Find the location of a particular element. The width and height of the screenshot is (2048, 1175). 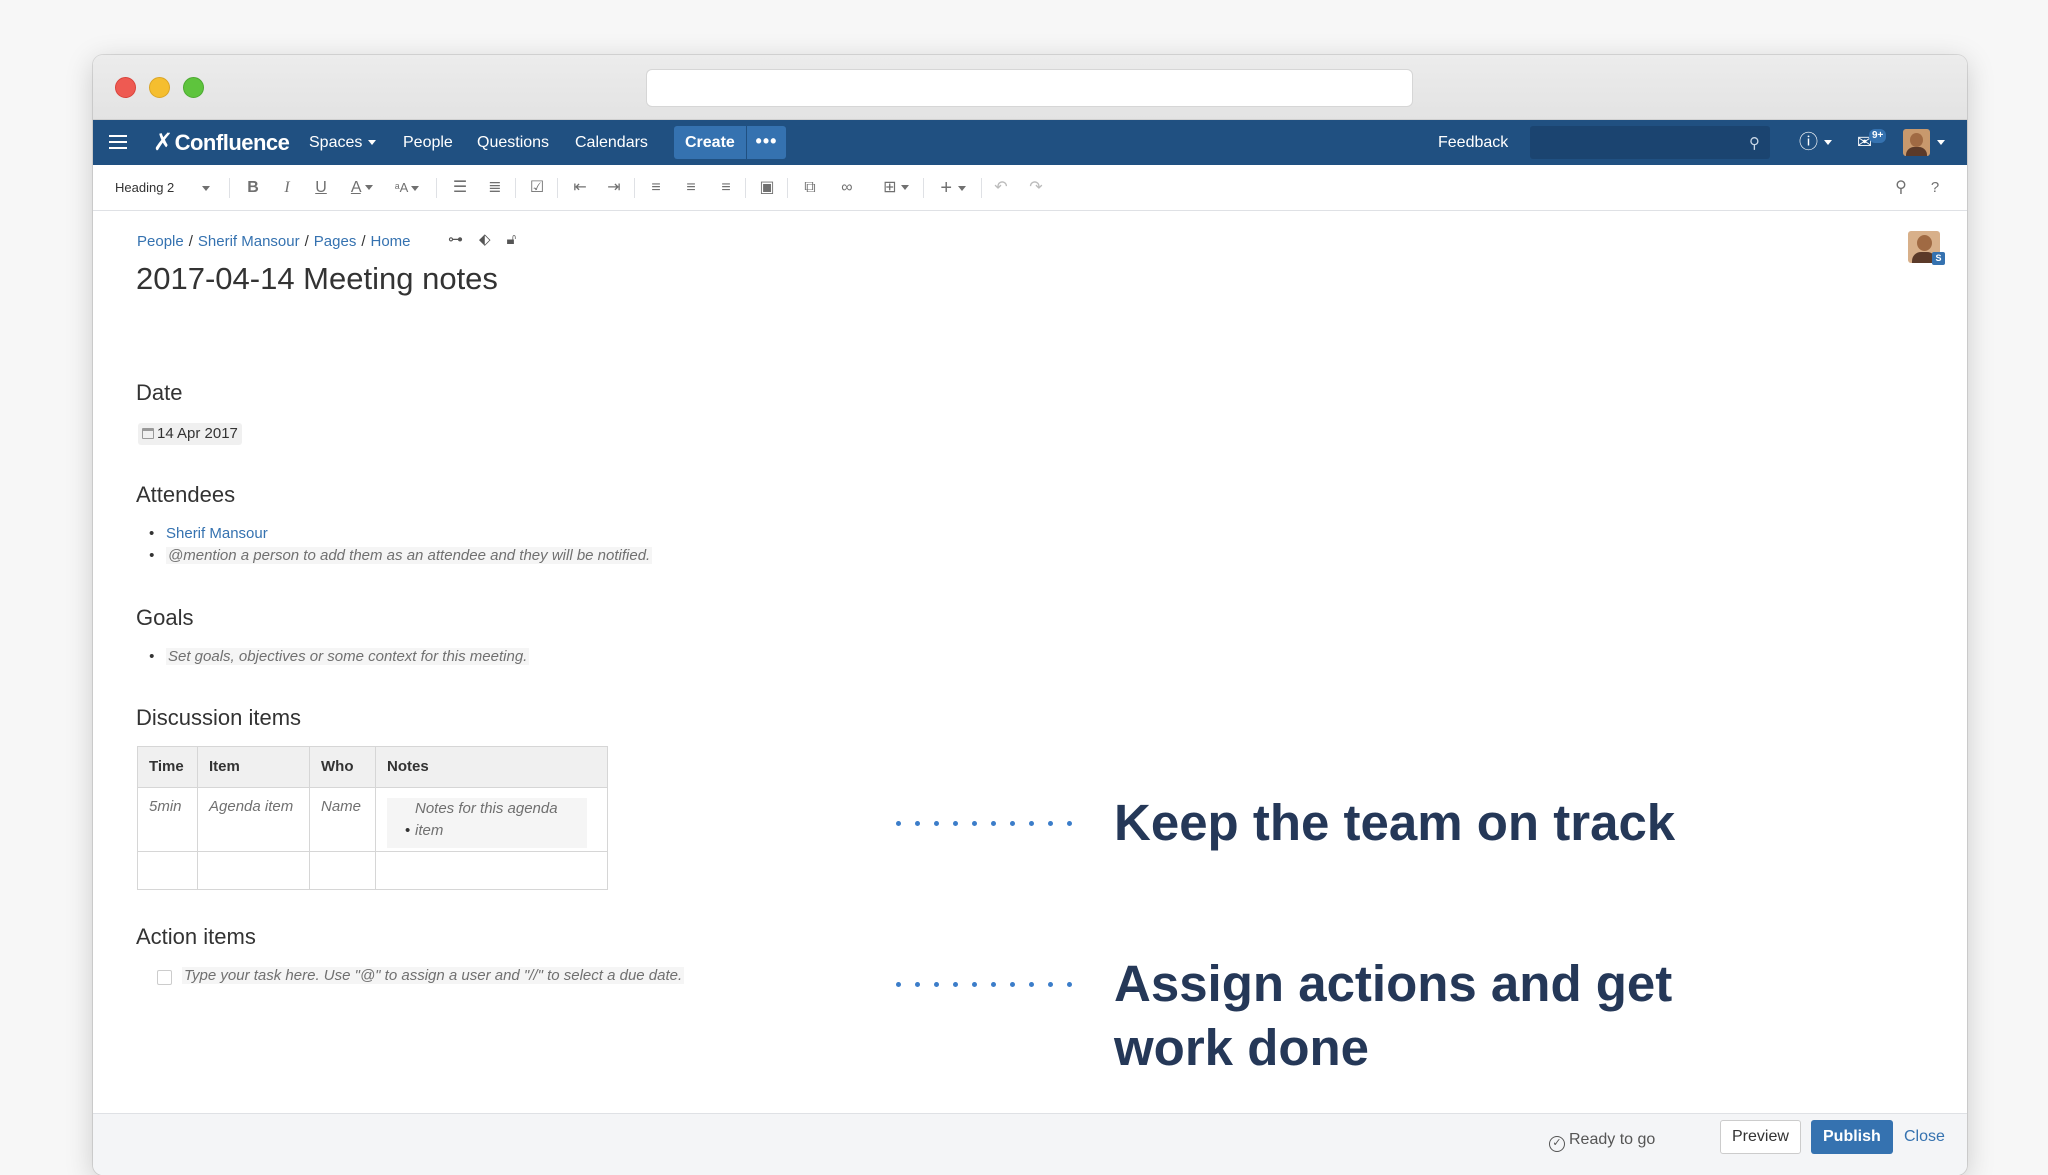

menu-icon is located at coordinates (118, 142).